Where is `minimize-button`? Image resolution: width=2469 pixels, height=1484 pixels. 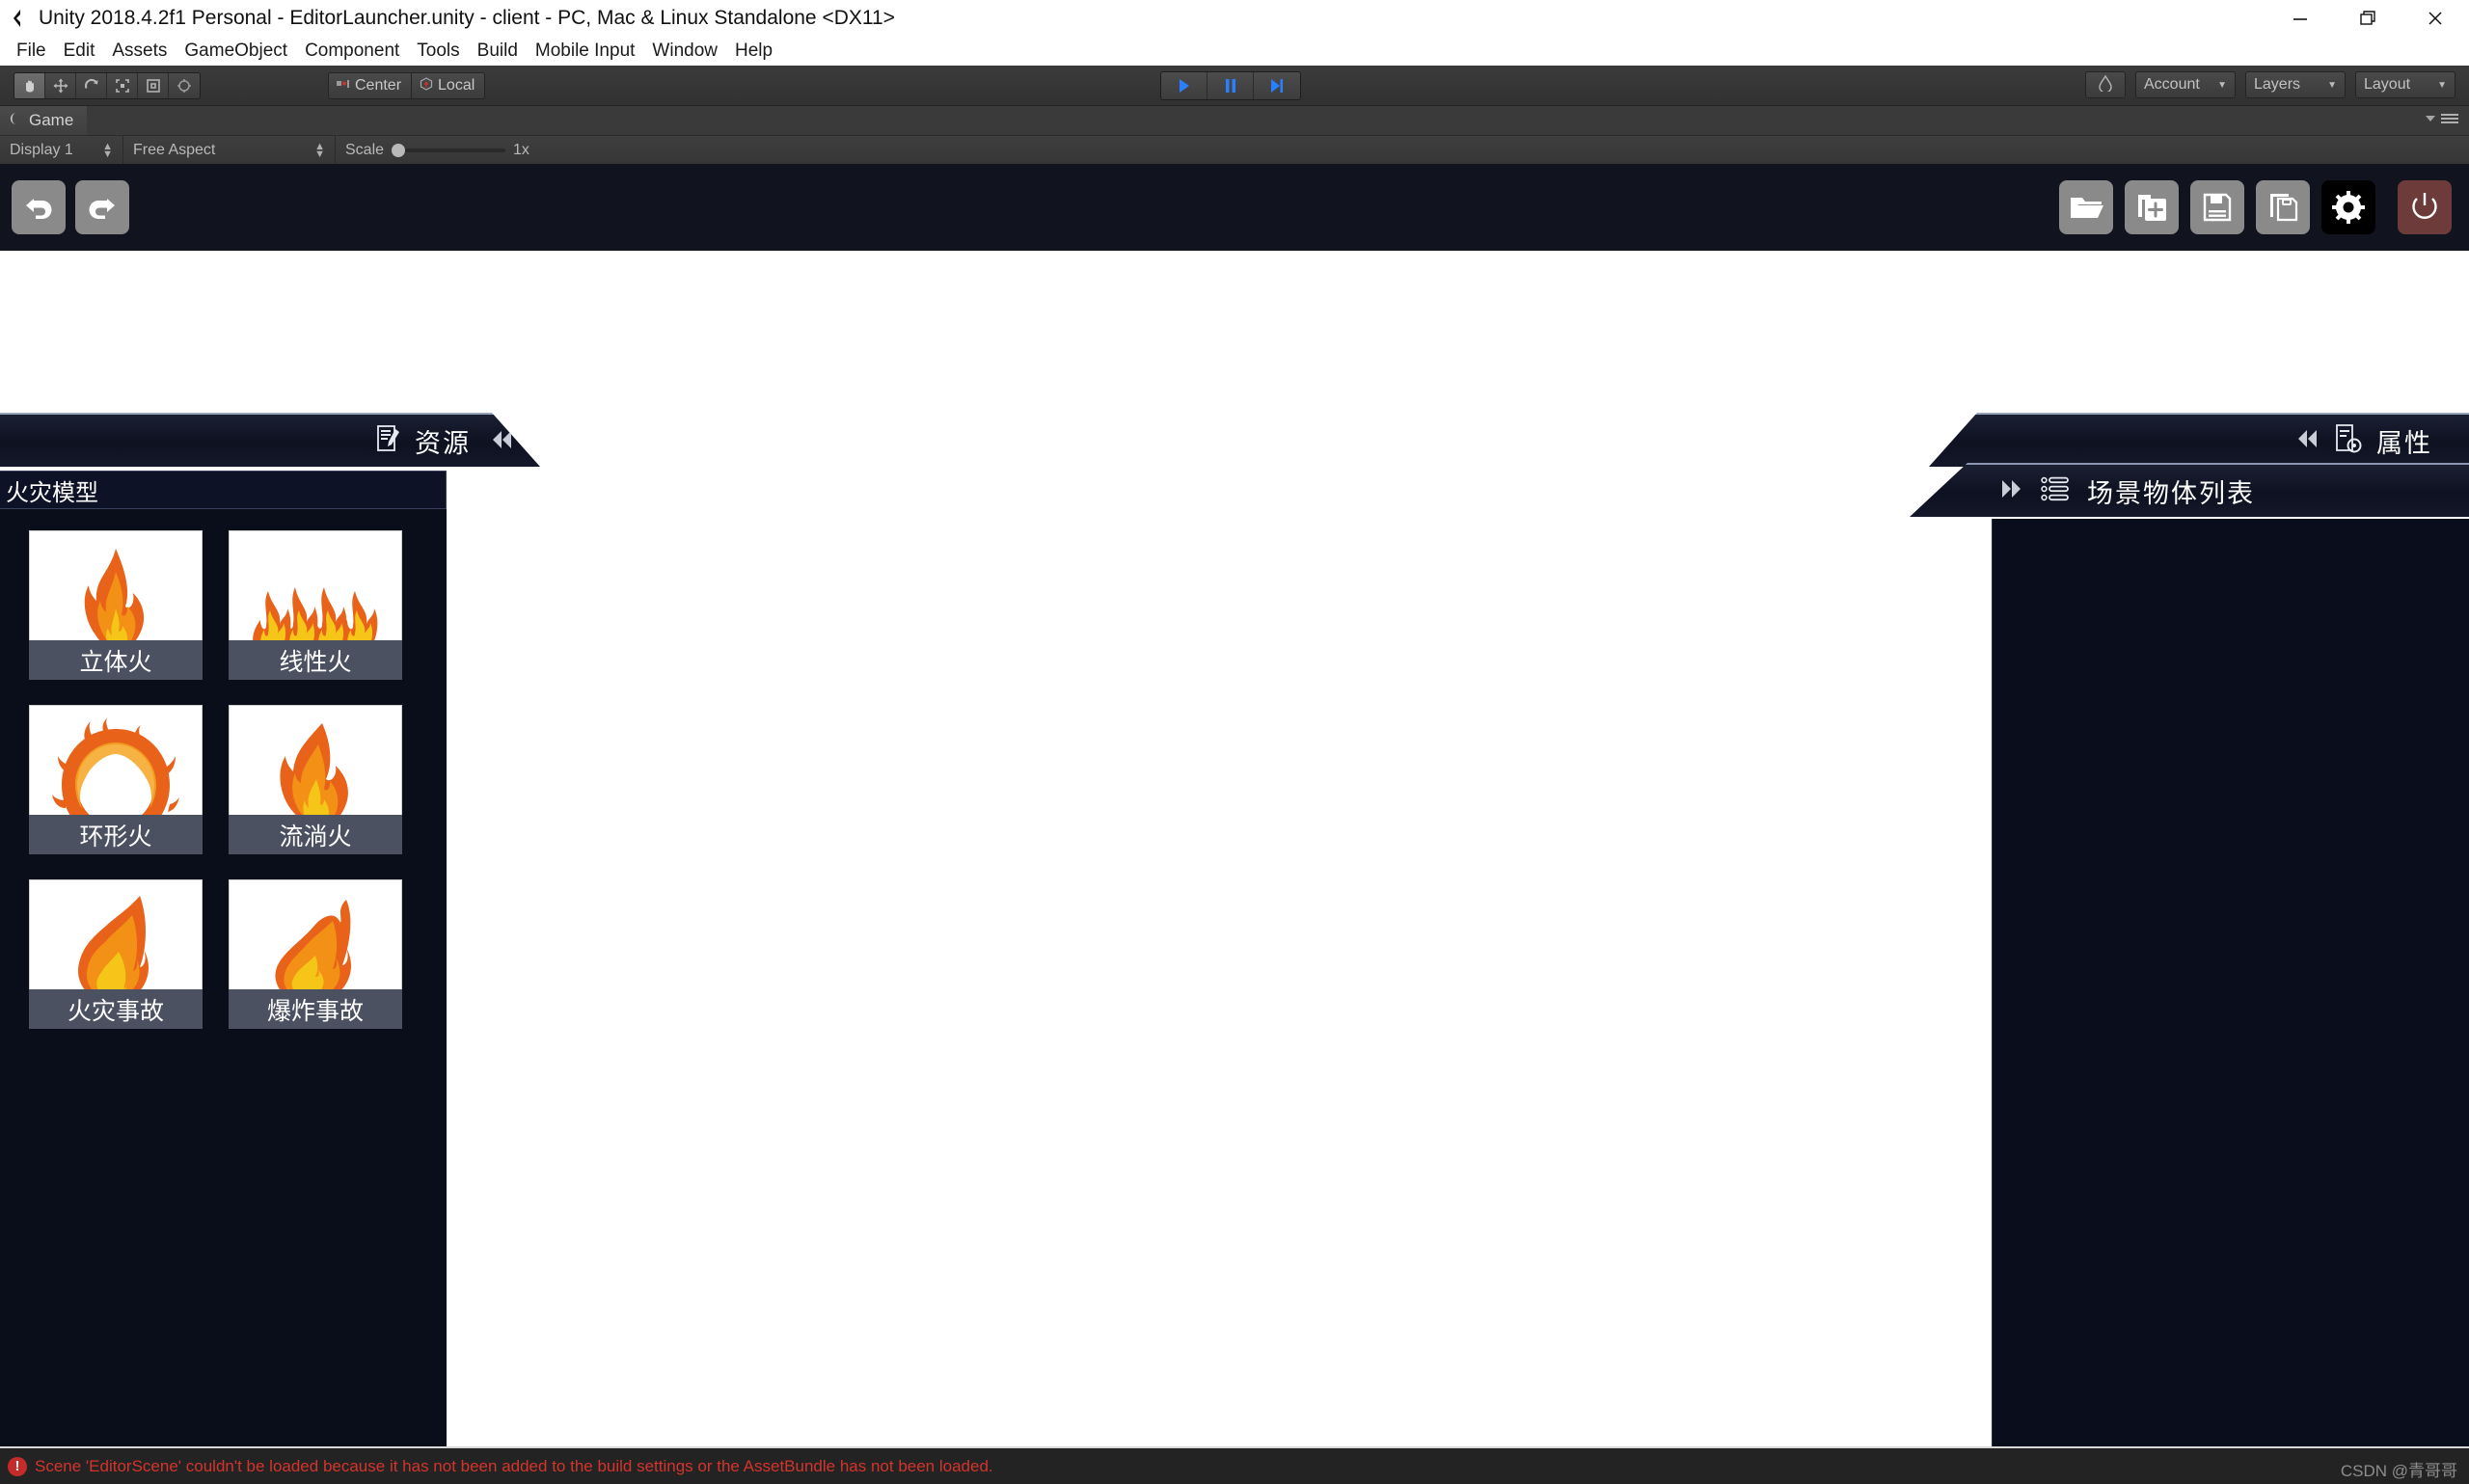
minimize-button is located at coordinates (2300, 18).